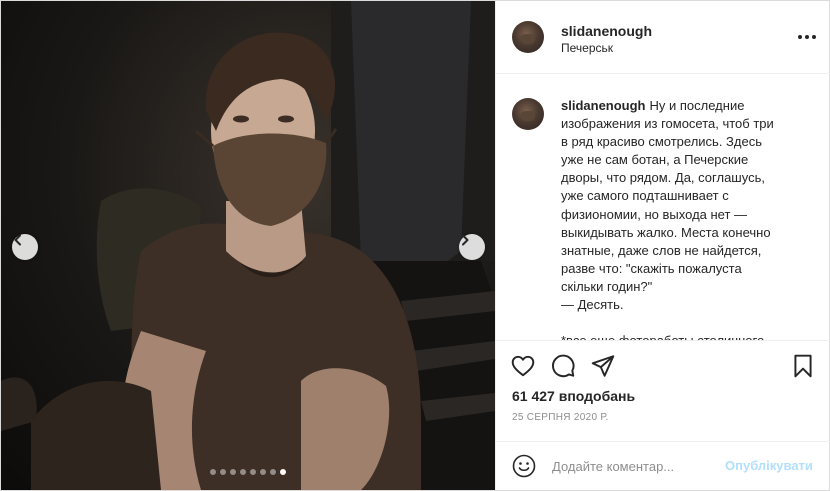 This screenshot has width=830, height=491. What do you see at coordinates (663, 37) in the screenshot?
I see `post-header: slidanenough Печерськ` at bounding box center [663, 37].